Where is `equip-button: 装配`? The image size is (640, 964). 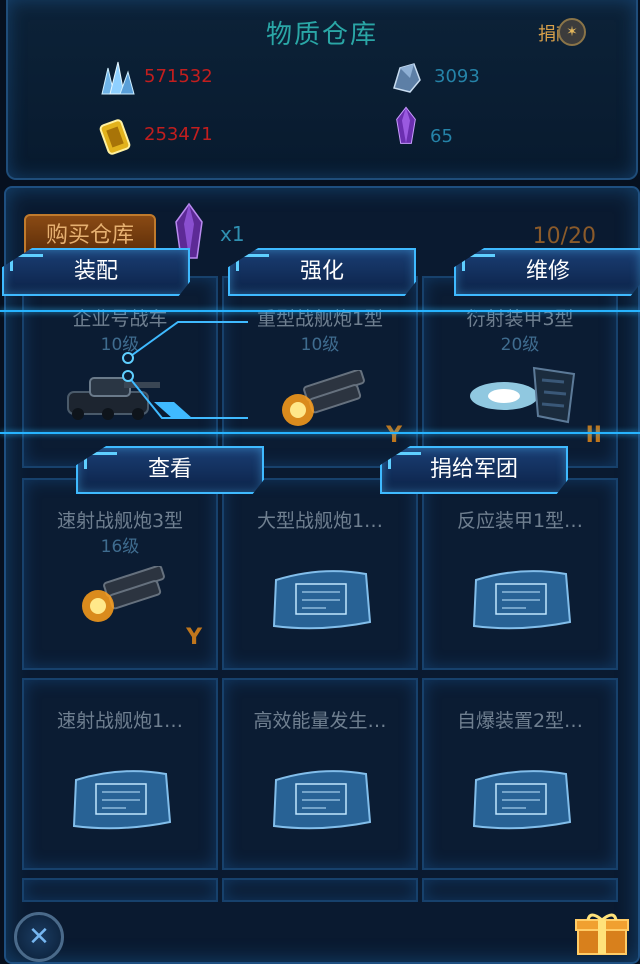 equip-button: 装配 is located at coordinates (96, 272).